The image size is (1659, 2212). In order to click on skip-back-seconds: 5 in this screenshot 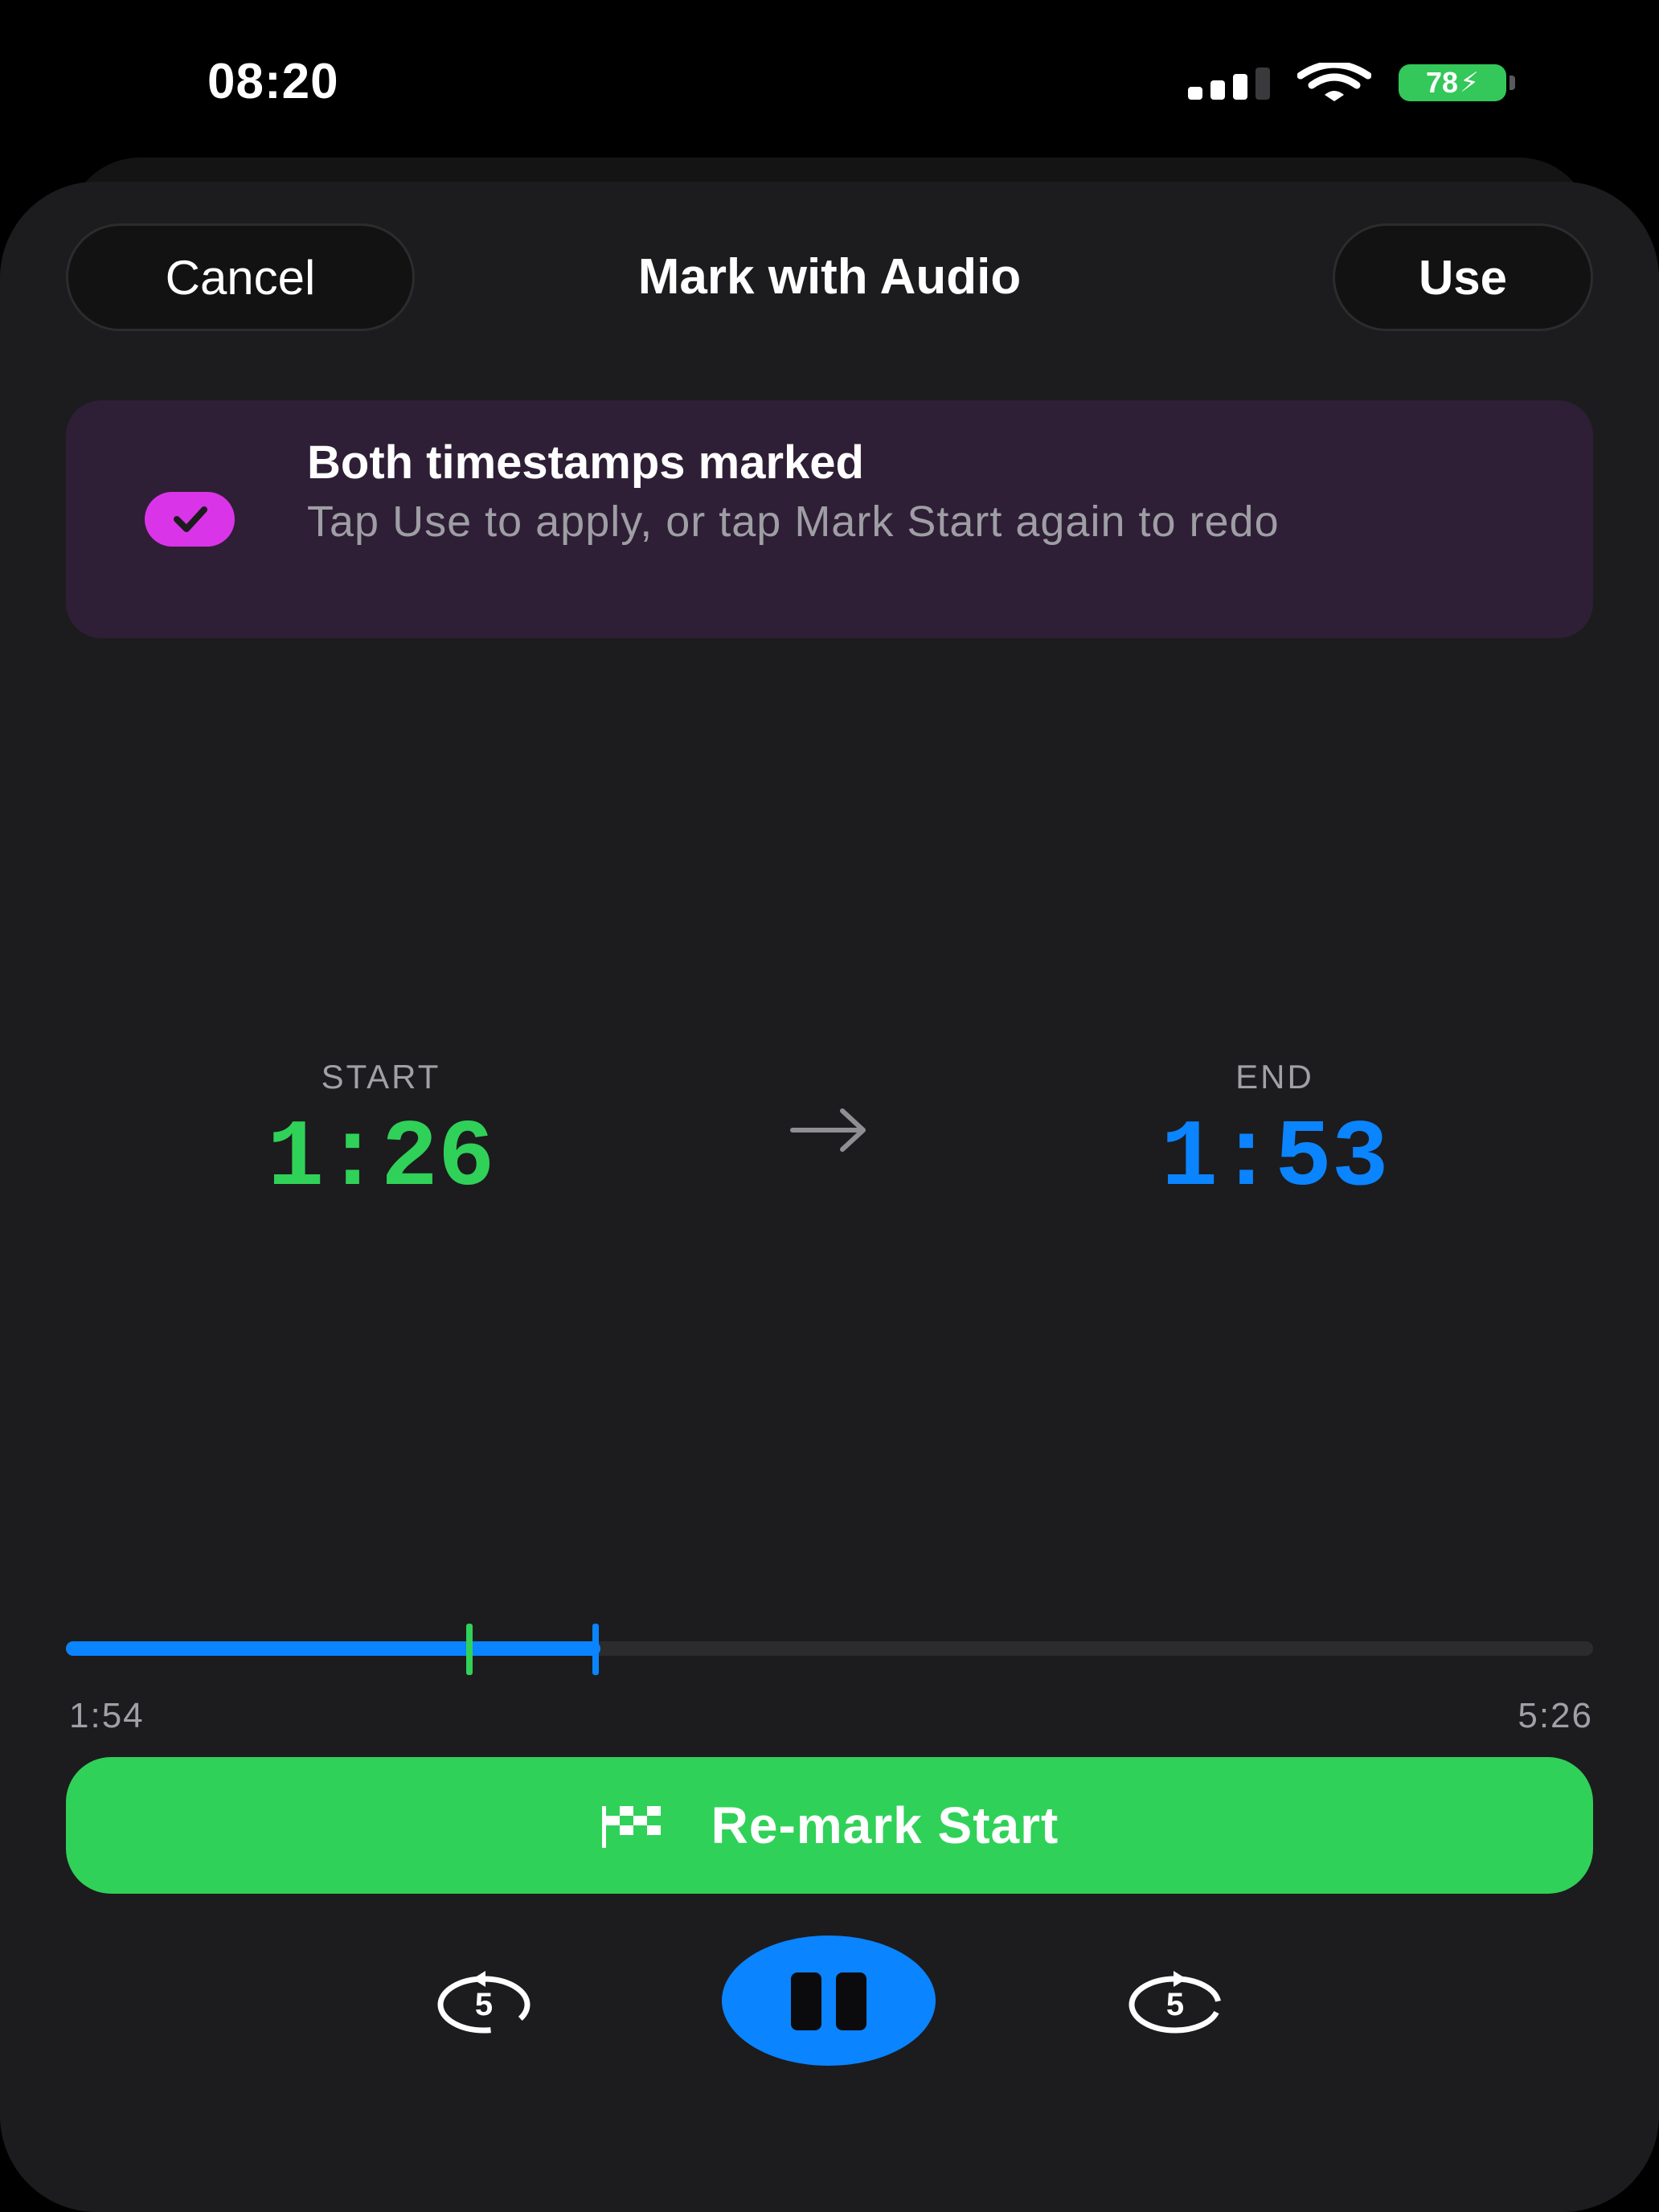, I will do `click(484, 2005)`.